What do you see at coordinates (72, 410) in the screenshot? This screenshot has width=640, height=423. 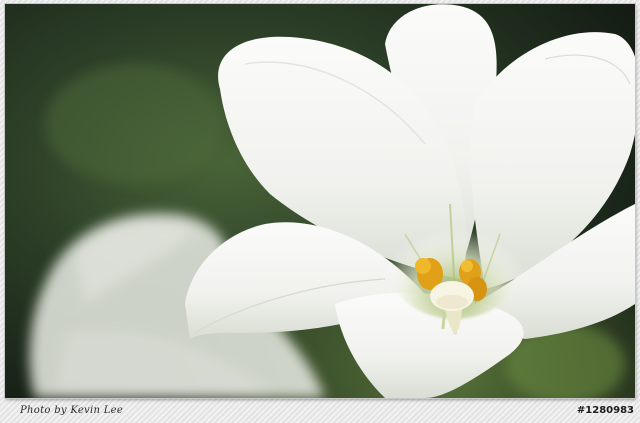 I see `photo-credit: Photo by Kevin Lee` at bounding box center [72, 410].